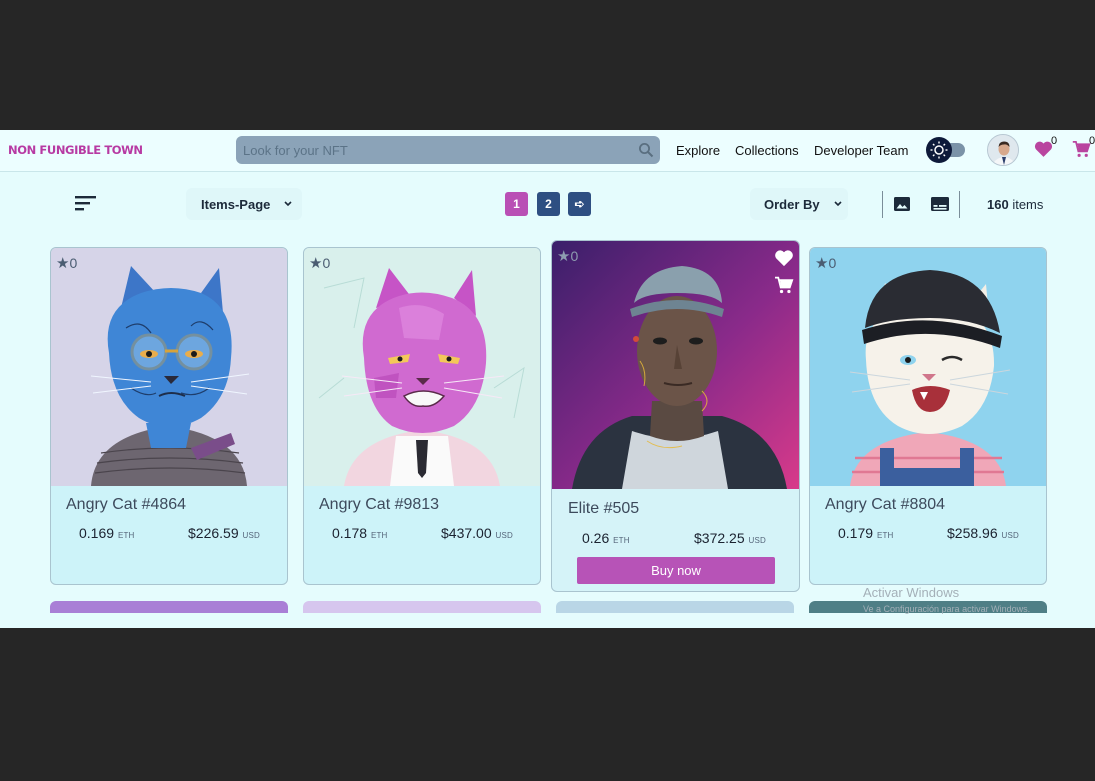  Describe the element at coordinates (579, 204) in the screenshot. I see `next-page-button: ➪` at that location.